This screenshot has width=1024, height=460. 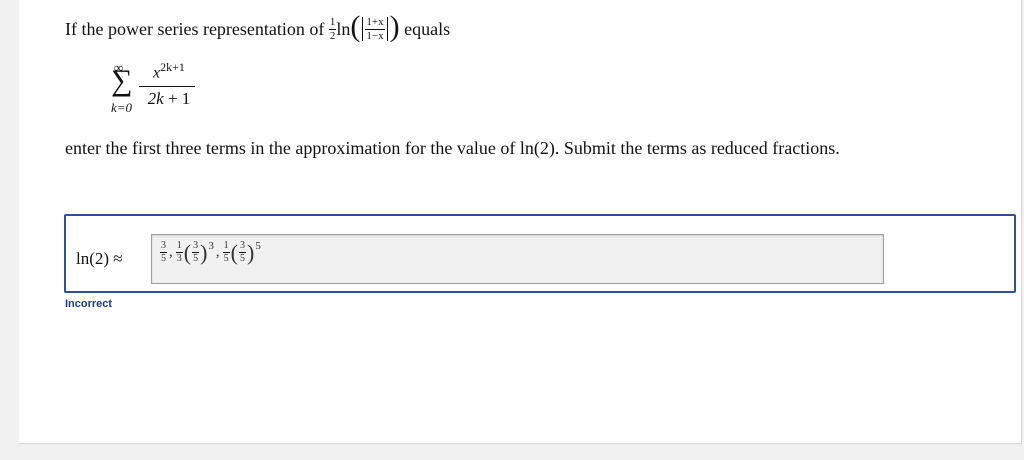 I want to click on abs-bar-right, so click(x=387, y=29).